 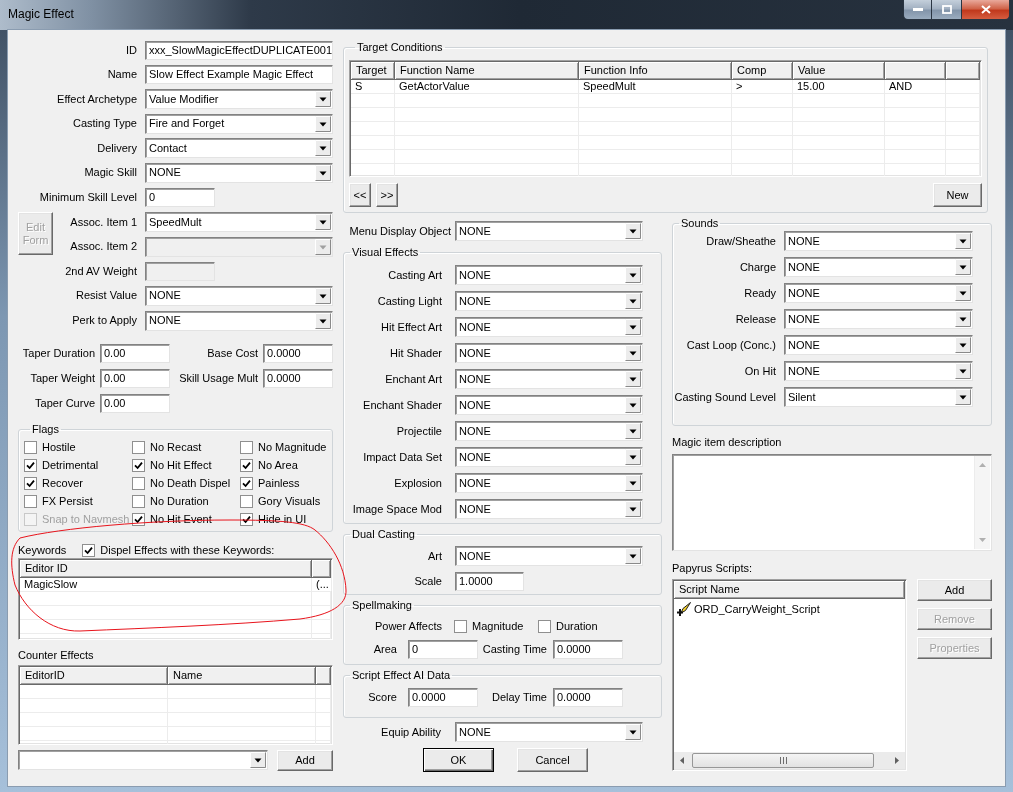 I want to click on column-header: Name, so click(x=242, y=675).